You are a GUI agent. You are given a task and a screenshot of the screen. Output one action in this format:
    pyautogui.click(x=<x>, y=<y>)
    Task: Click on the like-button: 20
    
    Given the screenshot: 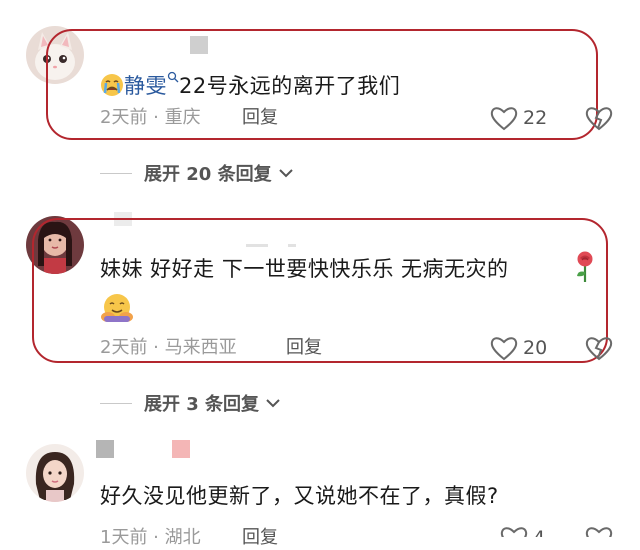 What is the action you would take?
    pyautogui.click(x=521, y=348)
    